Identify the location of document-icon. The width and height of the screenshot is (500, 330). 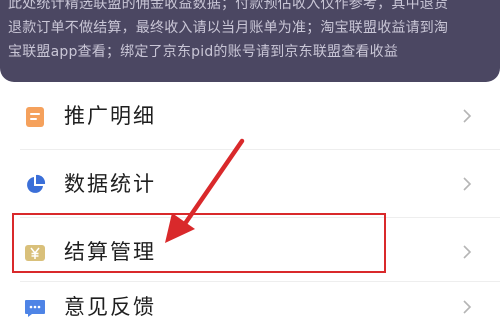
(35, 117).